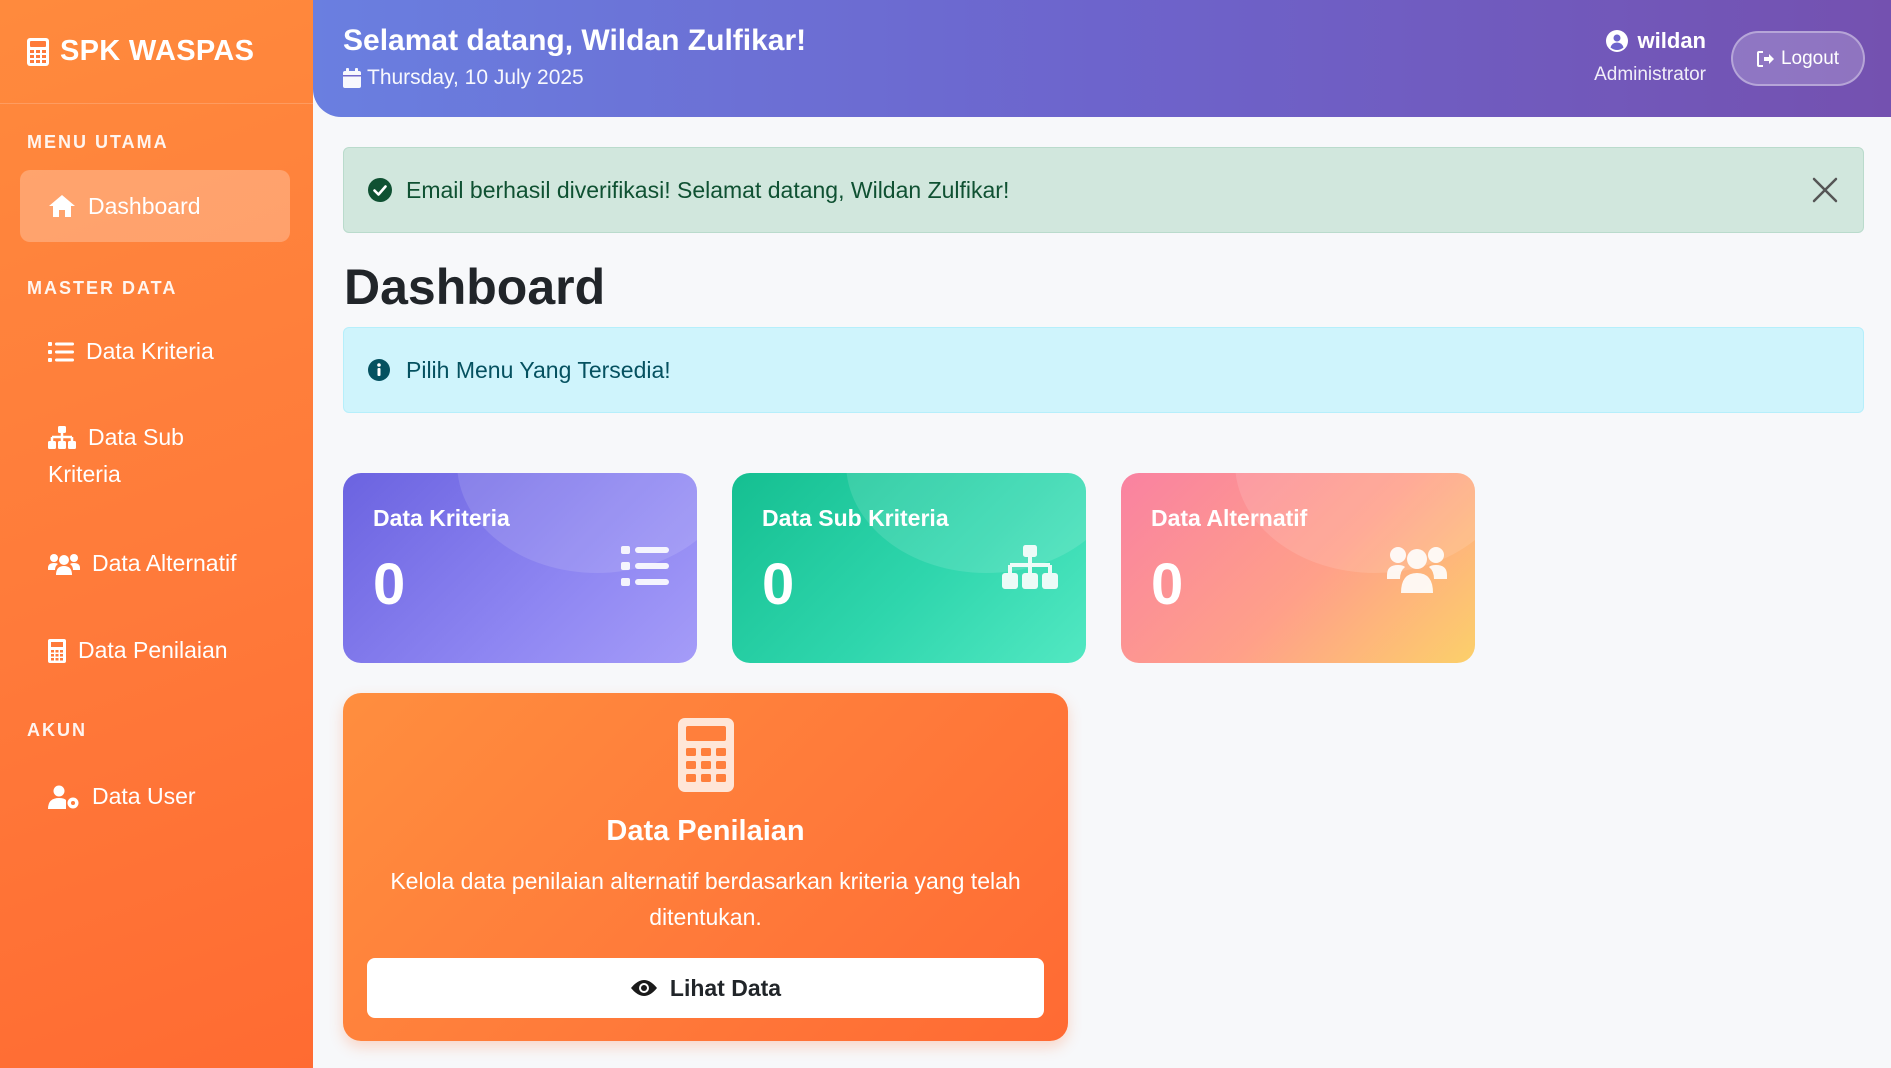 The height and width of the screenshot is (1068, 1891). What do you see at coordinates (63, 797) in the screenshot?
I see `user-gear-icon` at bounding box center [63, 797].